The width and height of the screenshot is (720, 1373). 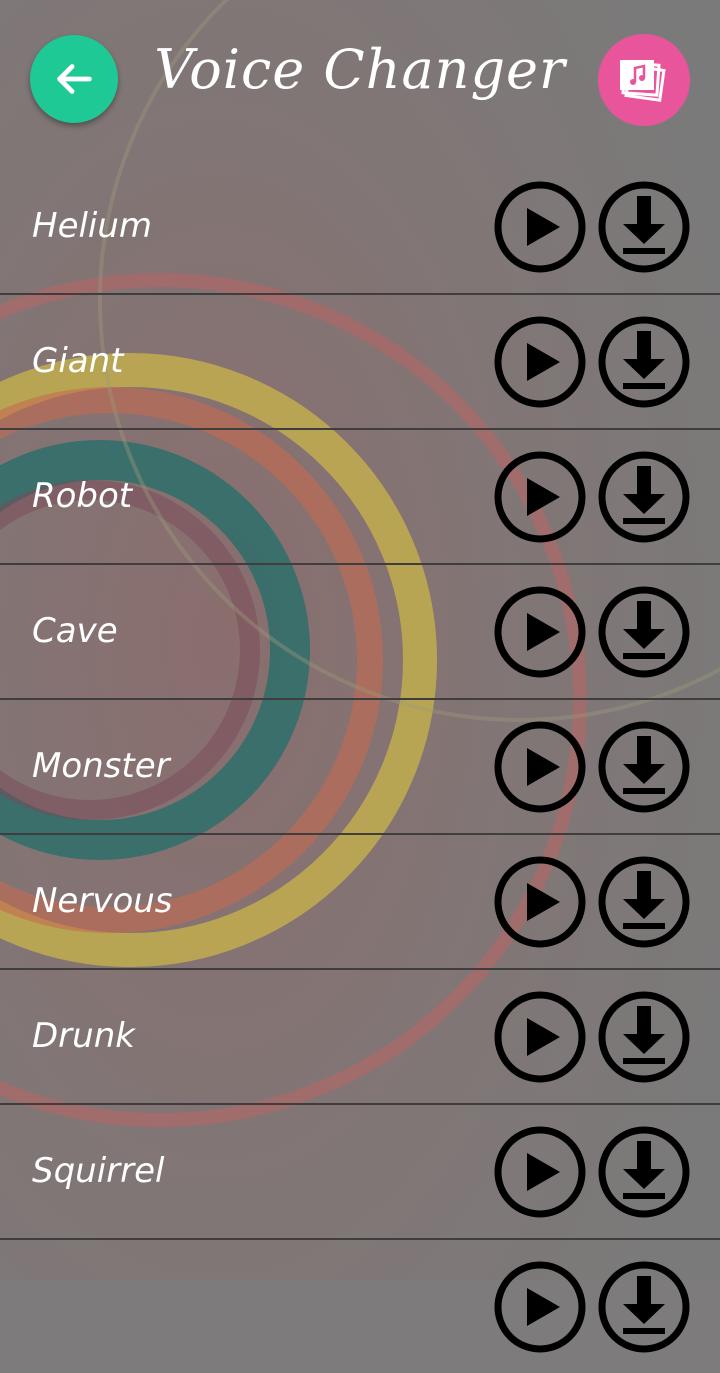 What do you see at coordinates (360, 1306) in the screenshot?
I see `list-item` at bounding box center [360, 1306].